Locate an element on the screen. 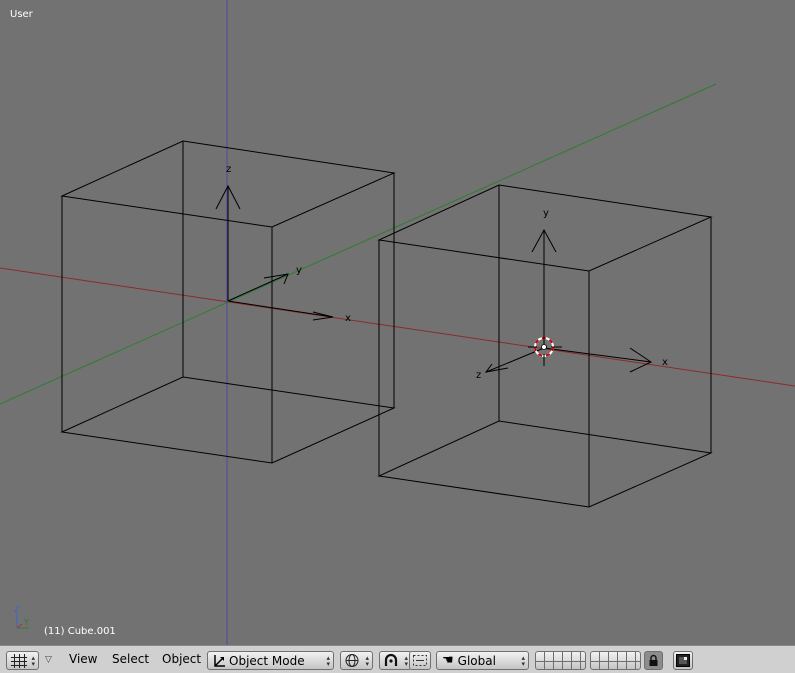  lock-layers-button is located at coordinates (653, 660).